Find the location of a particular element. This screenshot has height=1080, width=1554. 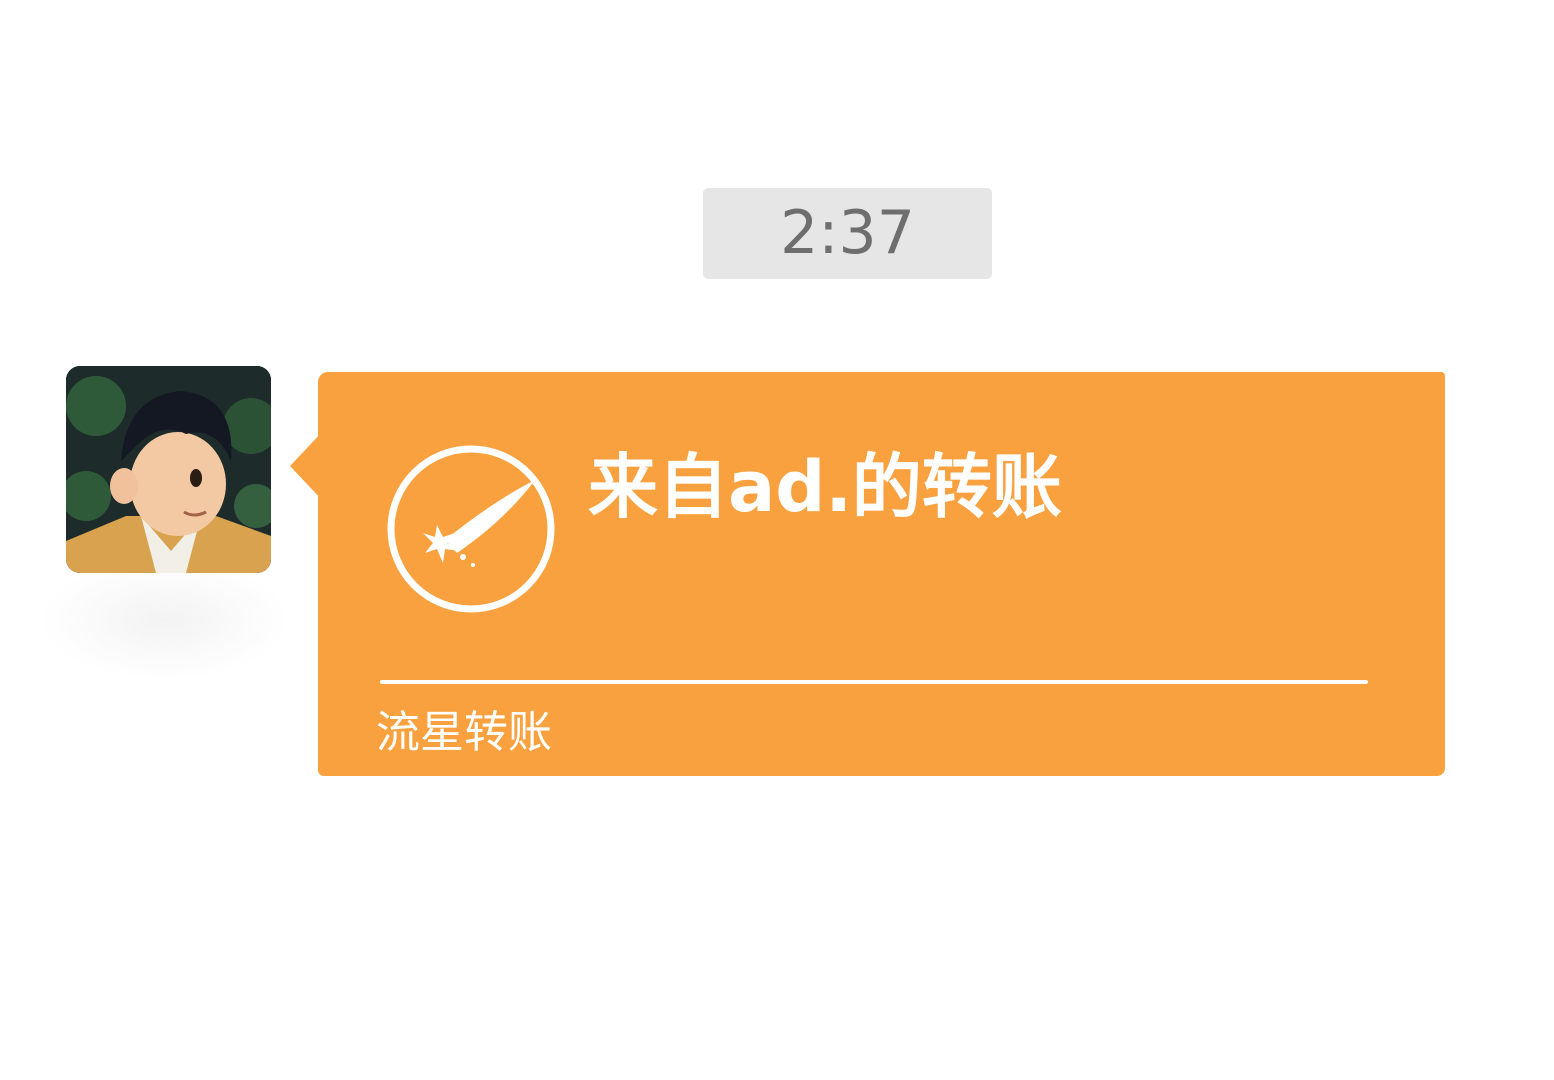

shooting-star-icon is located at coordinates (471, 529).